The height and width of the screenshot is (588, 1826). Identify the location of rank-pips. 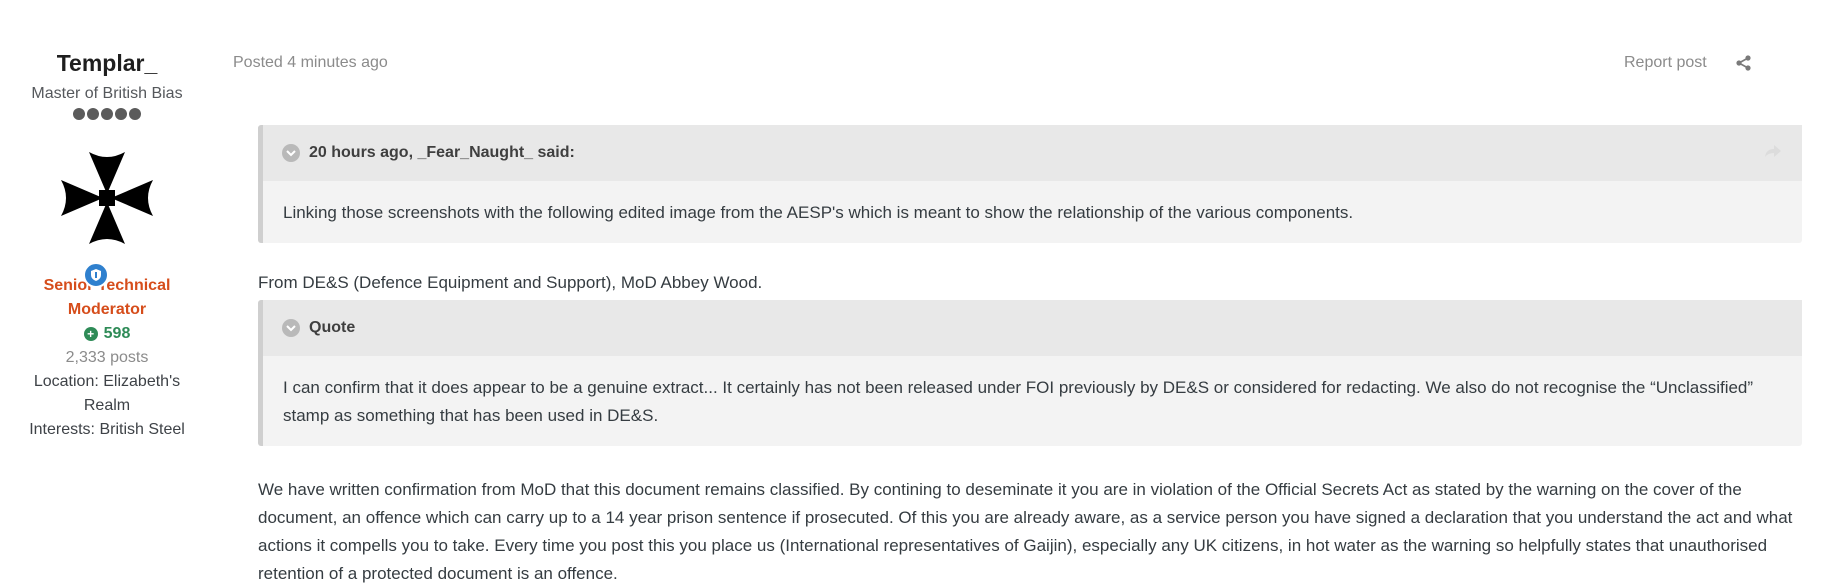
(107, 116).